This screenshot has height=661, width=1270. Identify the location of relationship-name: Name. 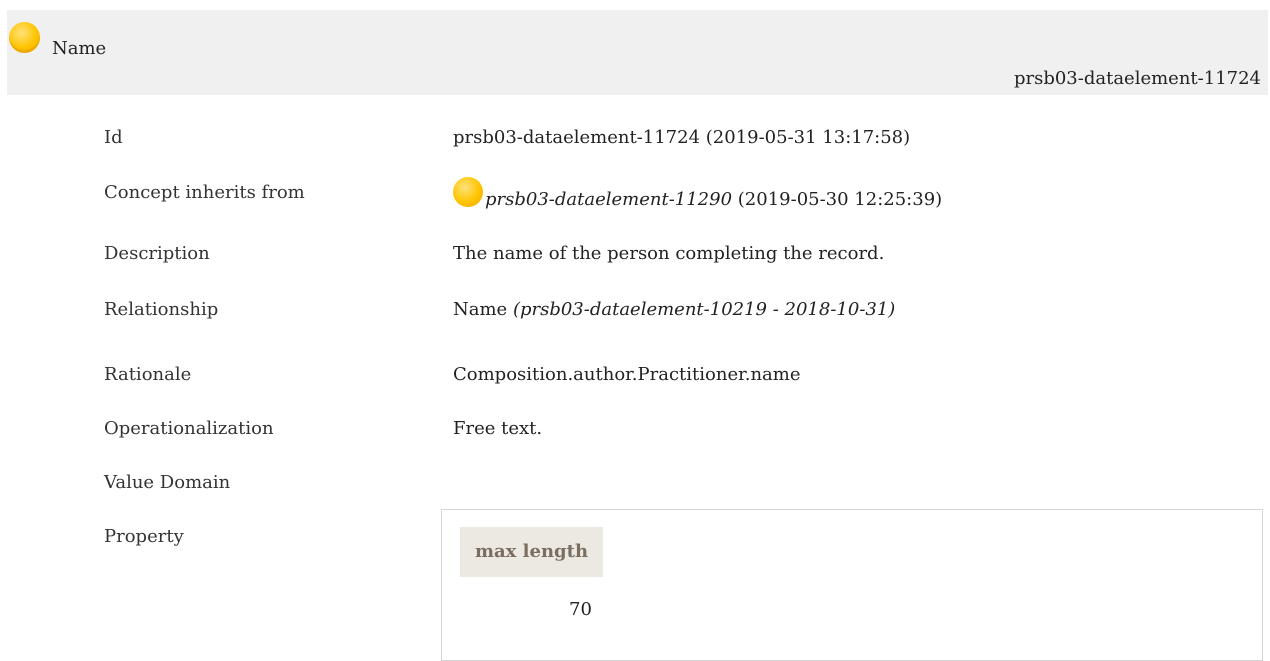
(480, 309).